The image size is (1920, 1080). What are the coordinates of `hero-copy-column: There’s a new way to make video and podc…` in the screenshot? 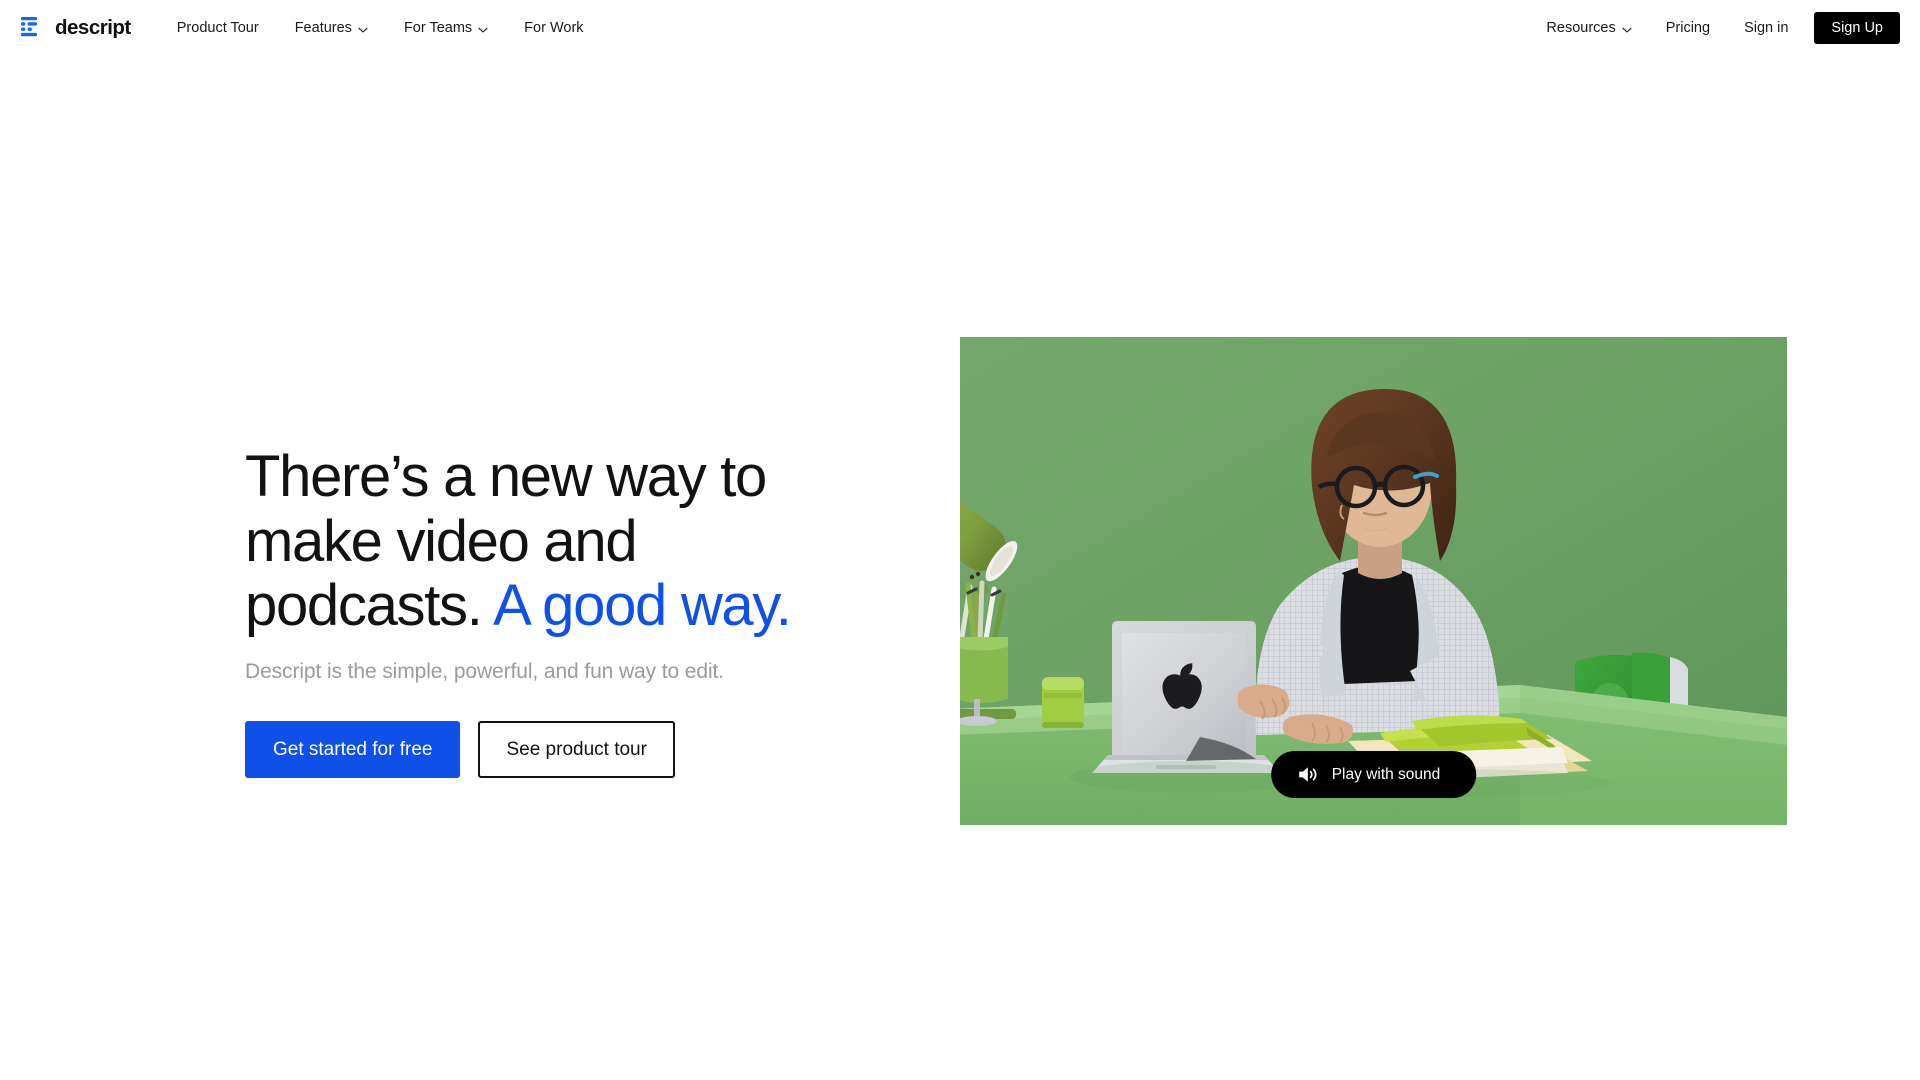 It's located at (545, 558).